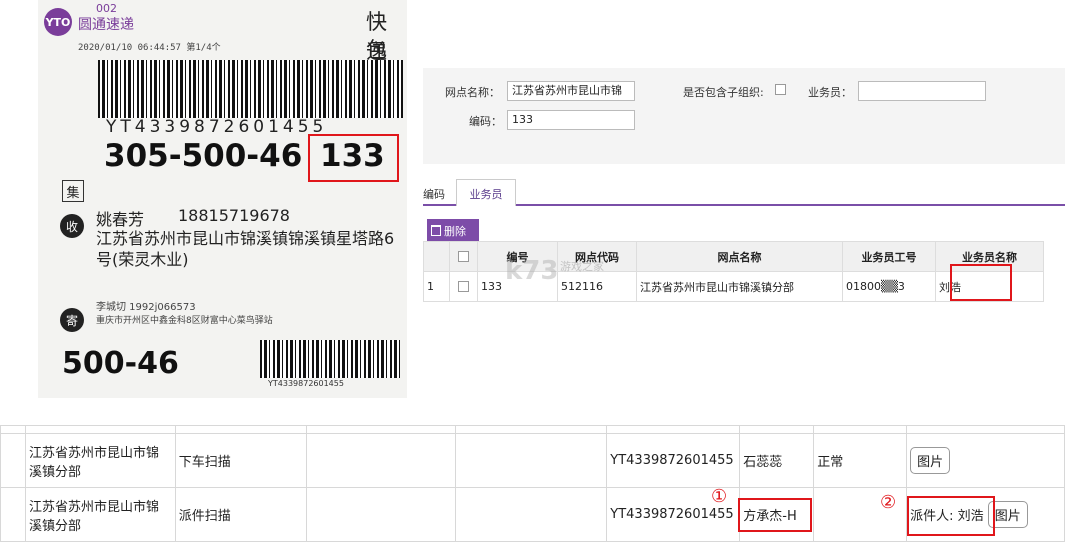  I want to click on sender-address: 重庆市开州区中鑫金科8区财富中心菜鸟驿站, so click(184, 321).